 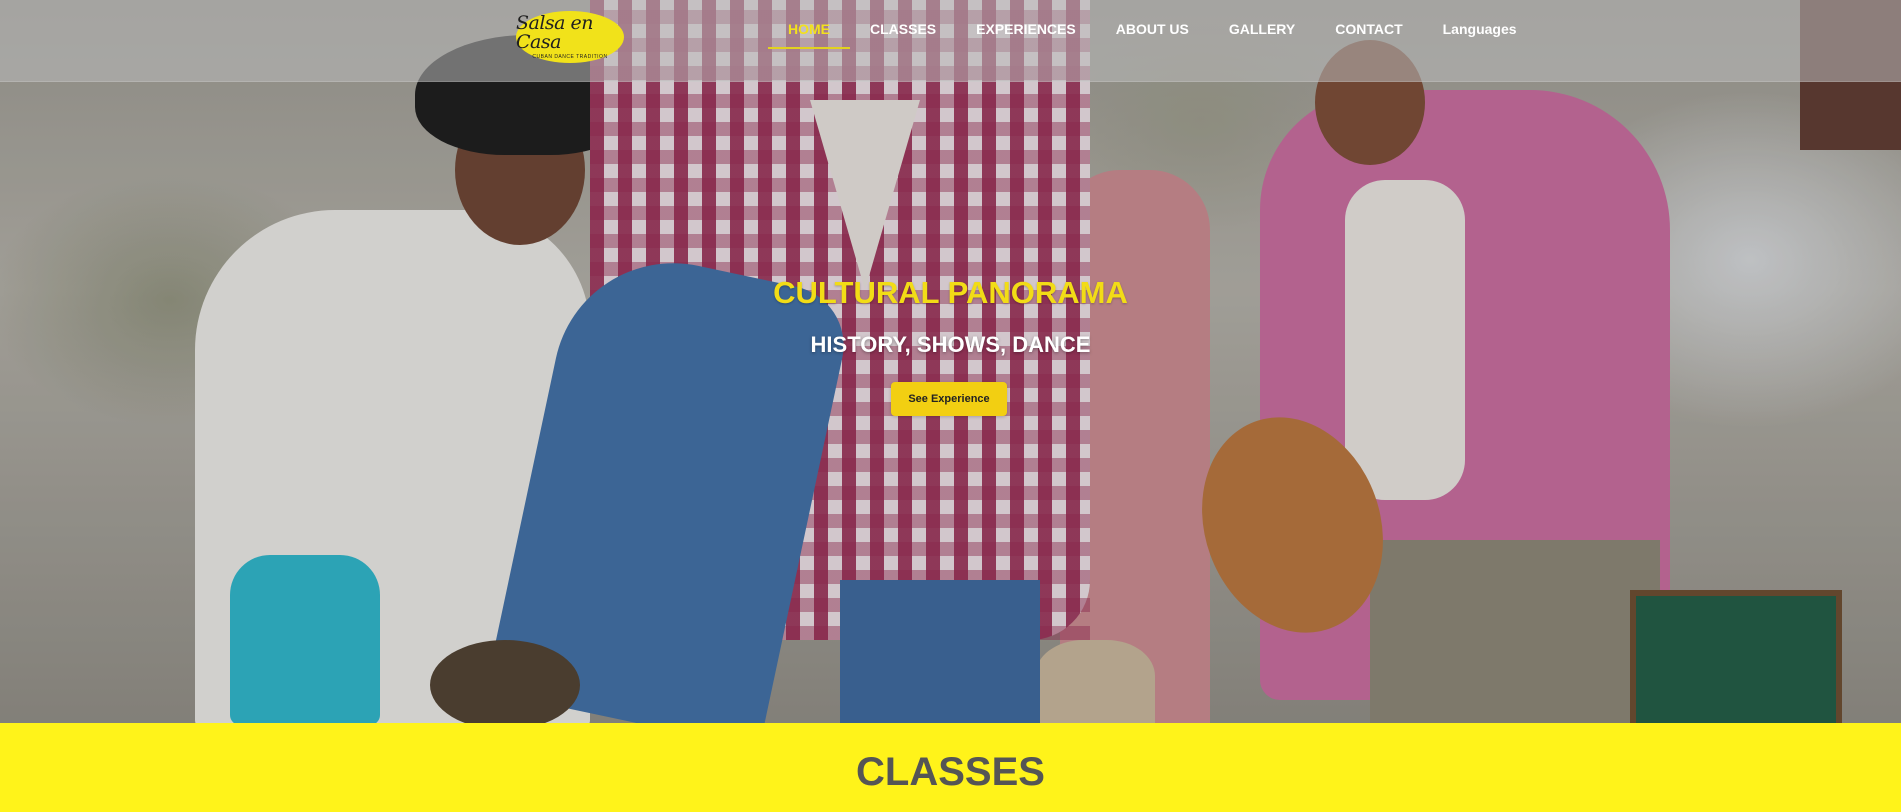 What do you see at coordinates (1480, 35) in the screenshot?
I see `nav-item-languages: Languages` at bounding box center [1480, 35].